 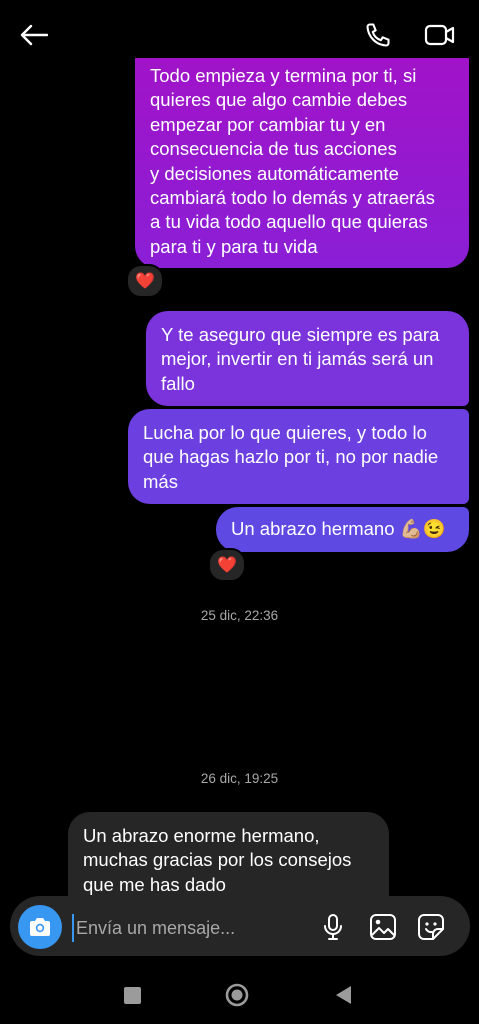 I want to click on camera-icon, so click(x=40, y=927).